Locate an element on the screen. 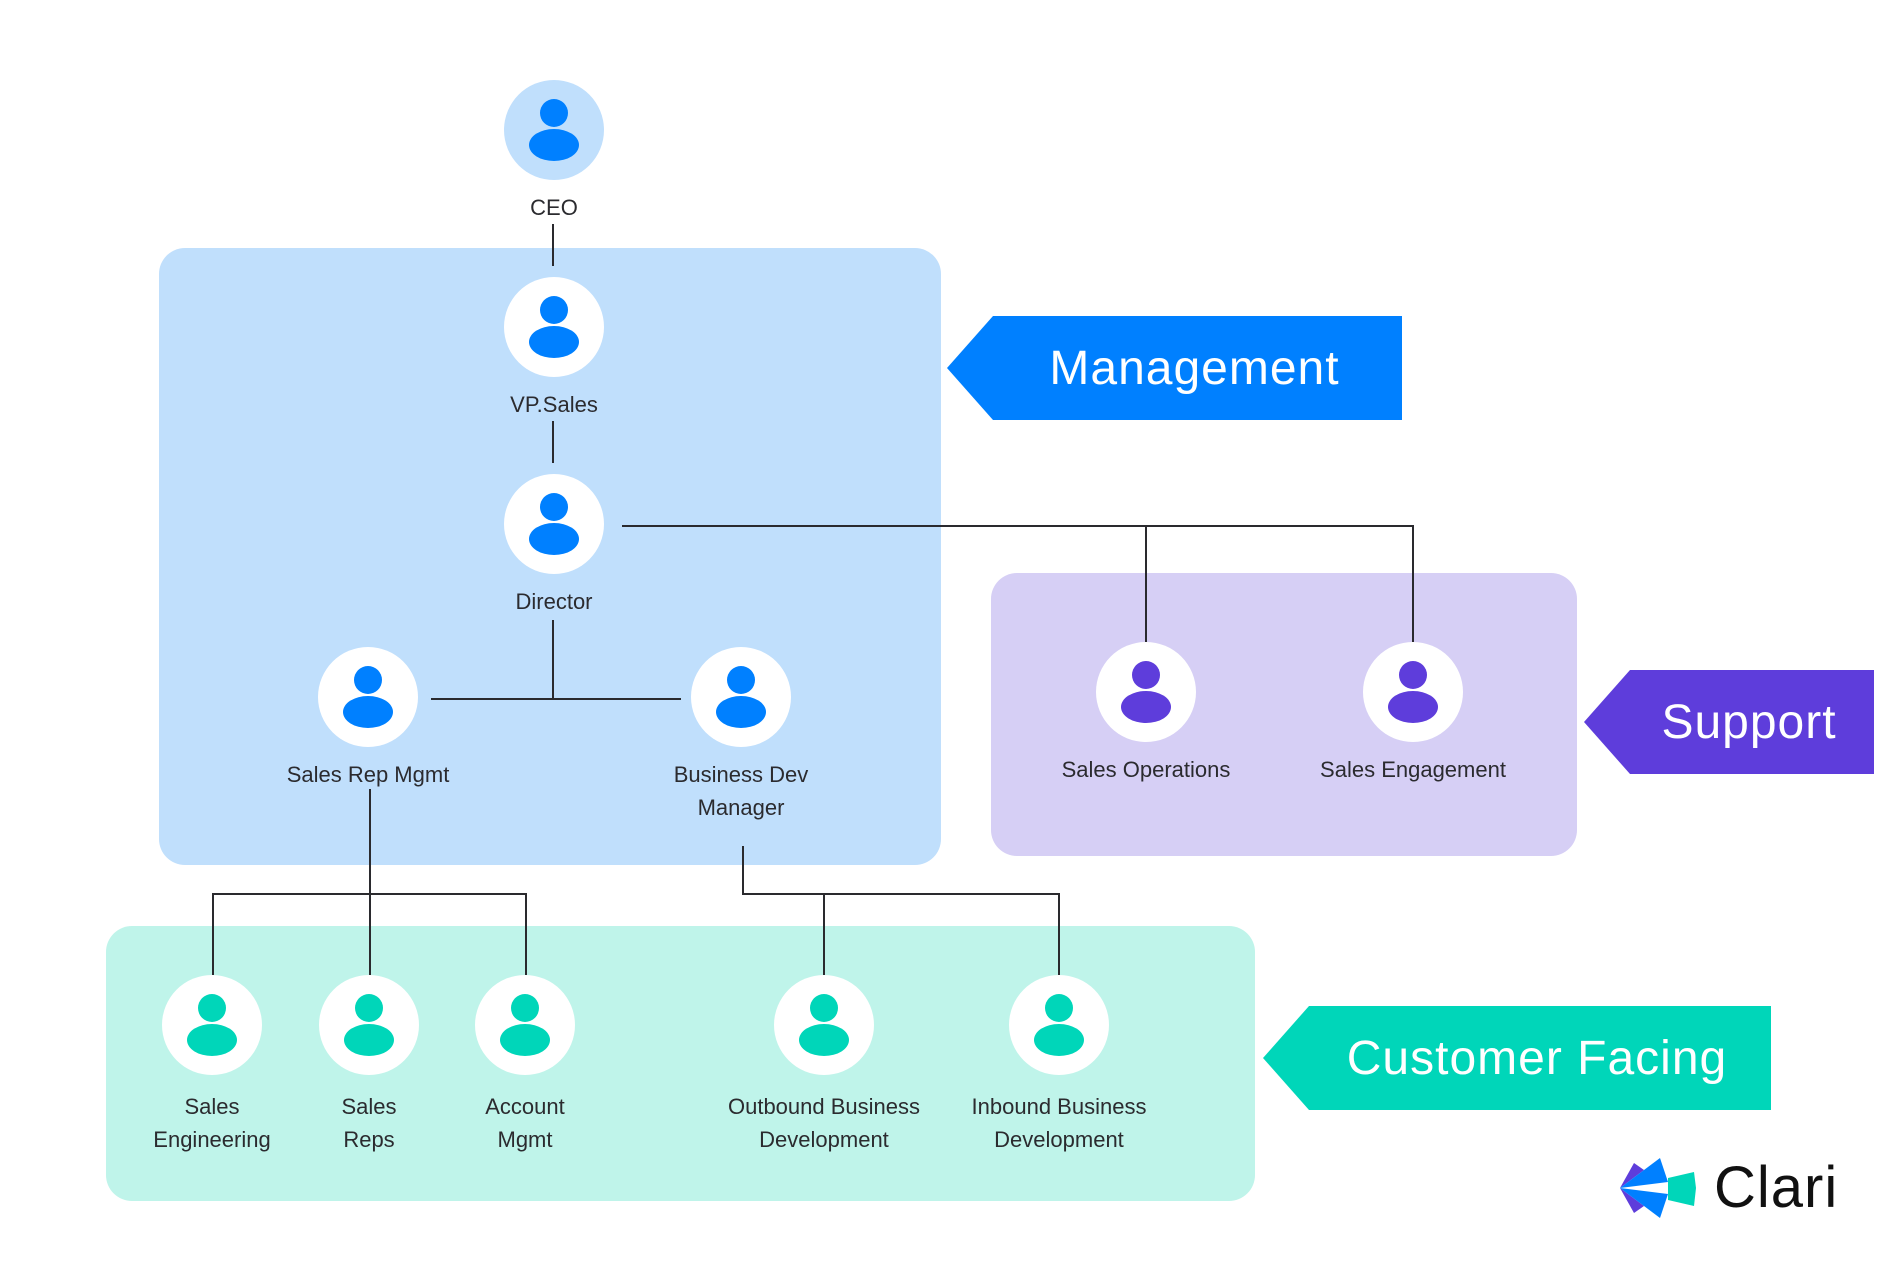 This screenshot has width=1900, height=1276. connector-to-sales-ops is located at coordinates (1146, 583).